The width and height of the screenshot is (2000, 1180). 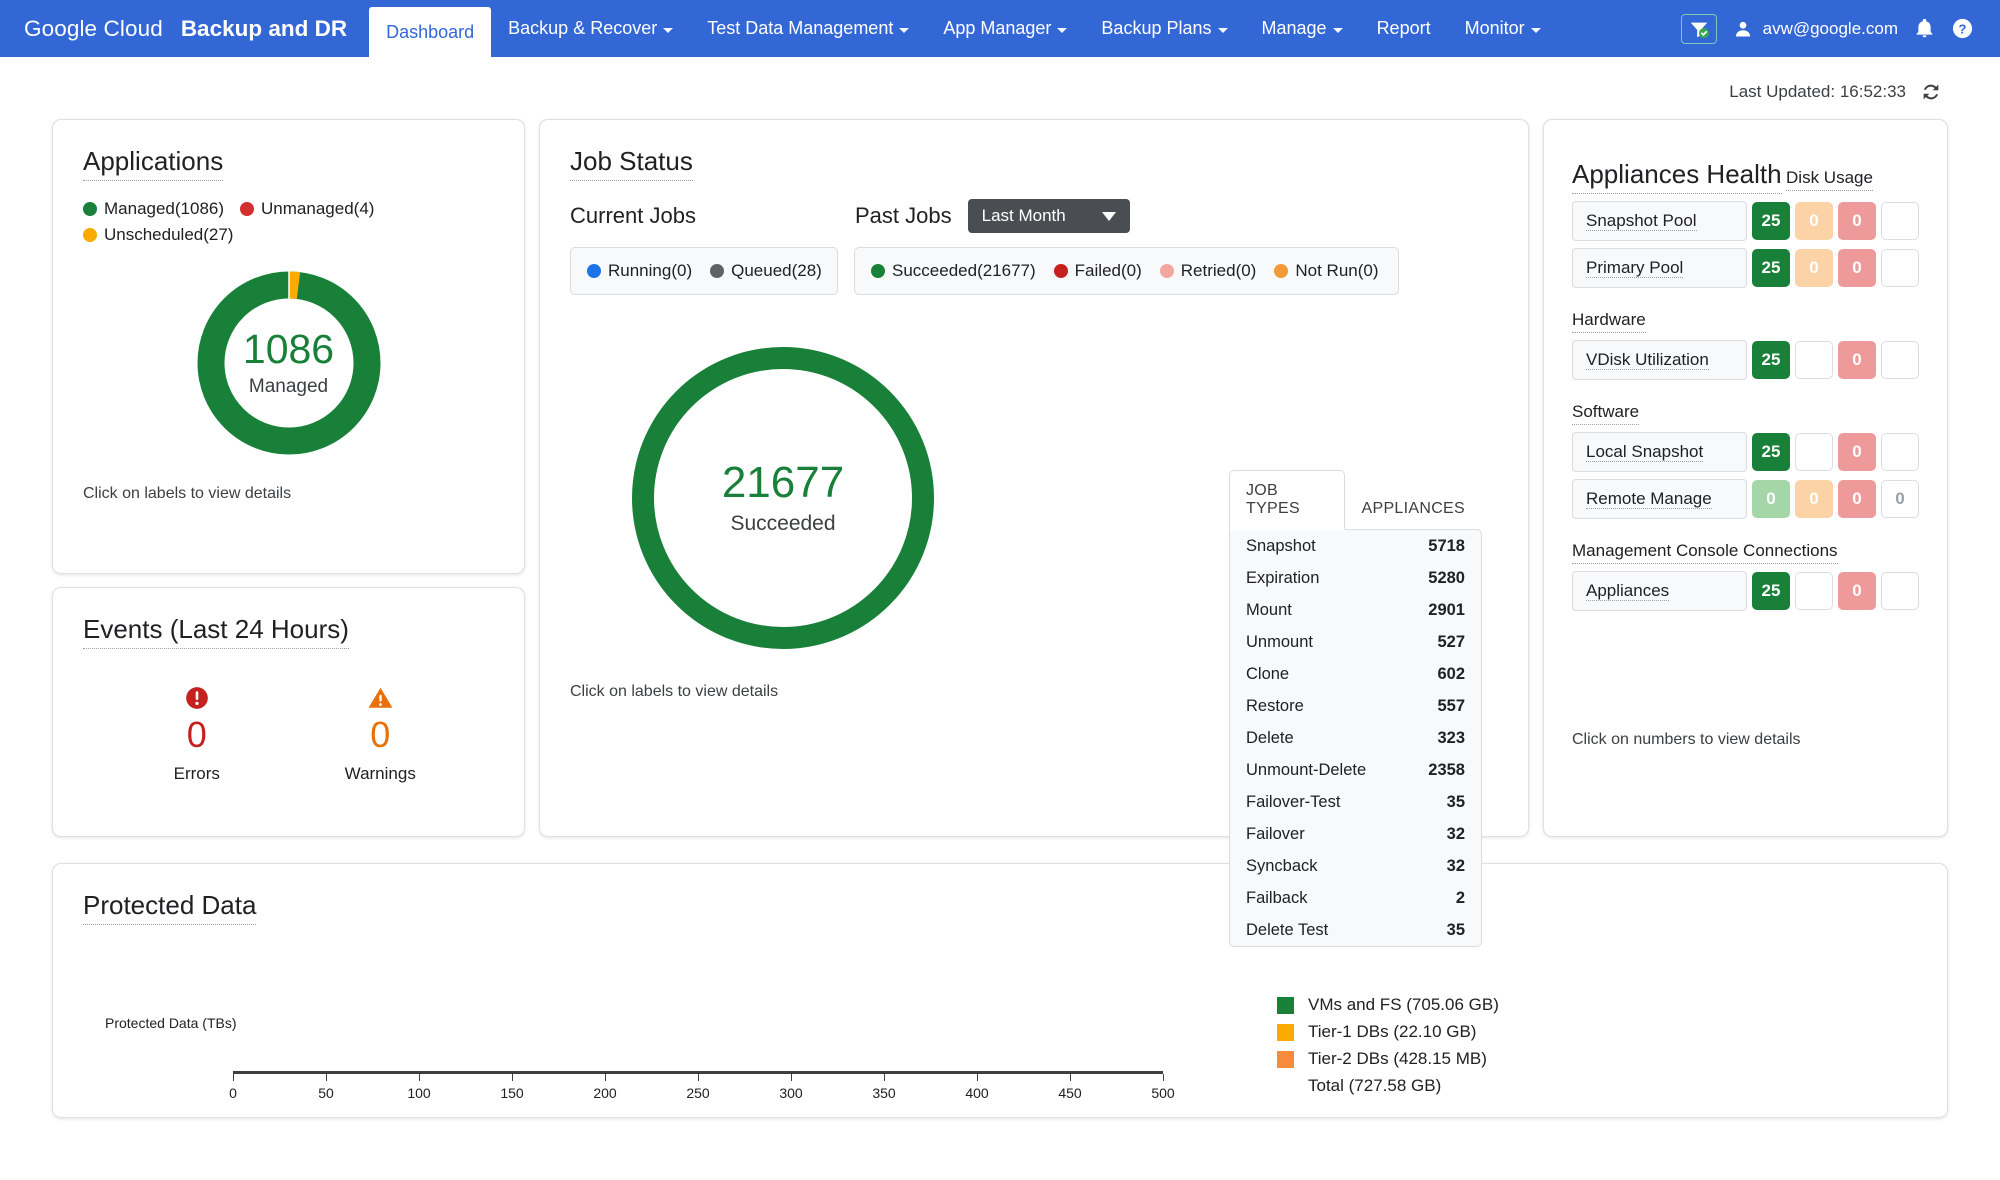 I want to click on events-warnings: 0 Warnings, so click(x=381, y=734).